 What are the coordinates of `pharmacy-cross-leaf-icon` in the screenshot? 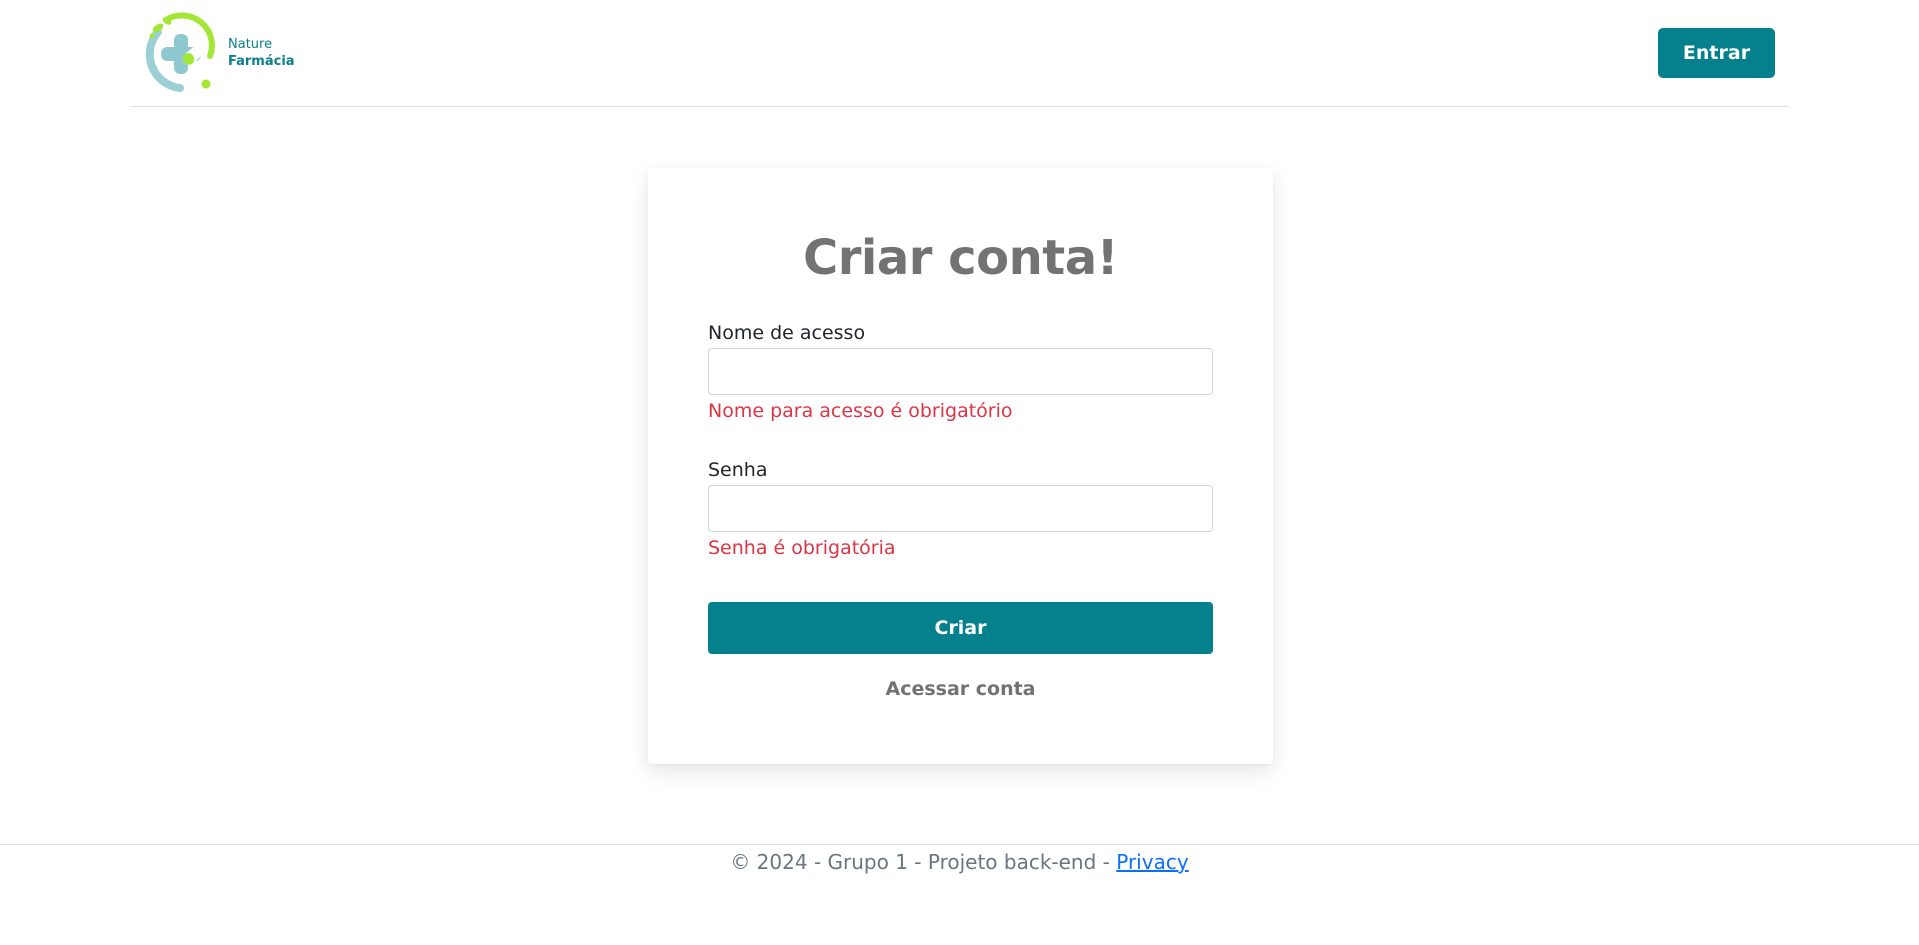 It's located at (180, 52).